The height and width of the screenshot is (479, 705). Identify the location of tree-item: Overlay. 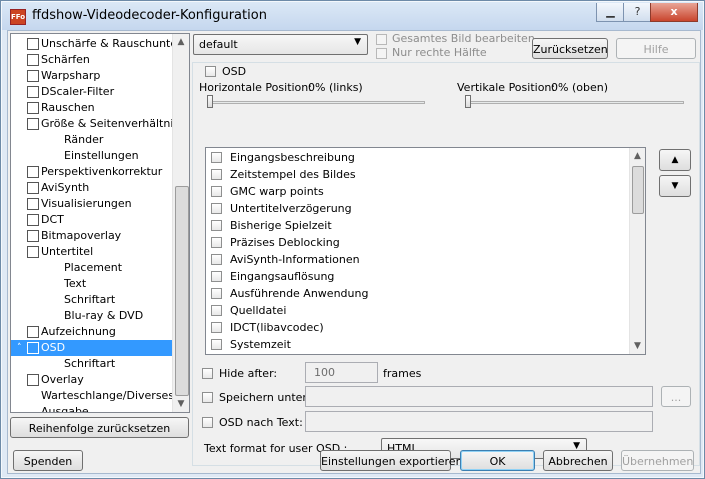
(91, 380).